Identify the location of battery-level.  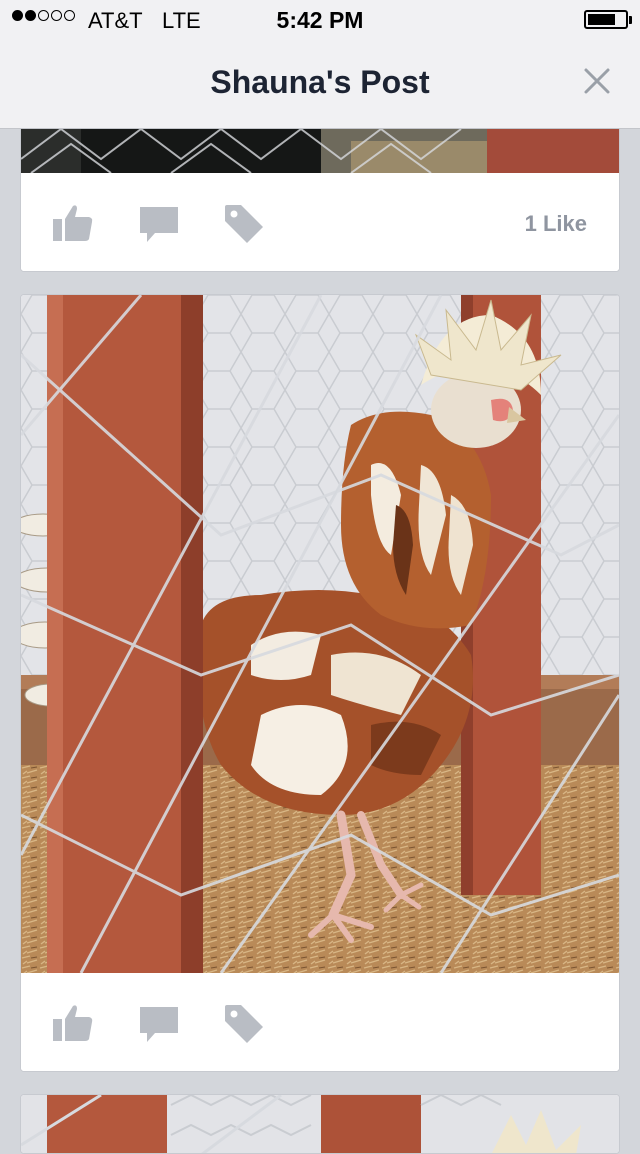
(601, 19).